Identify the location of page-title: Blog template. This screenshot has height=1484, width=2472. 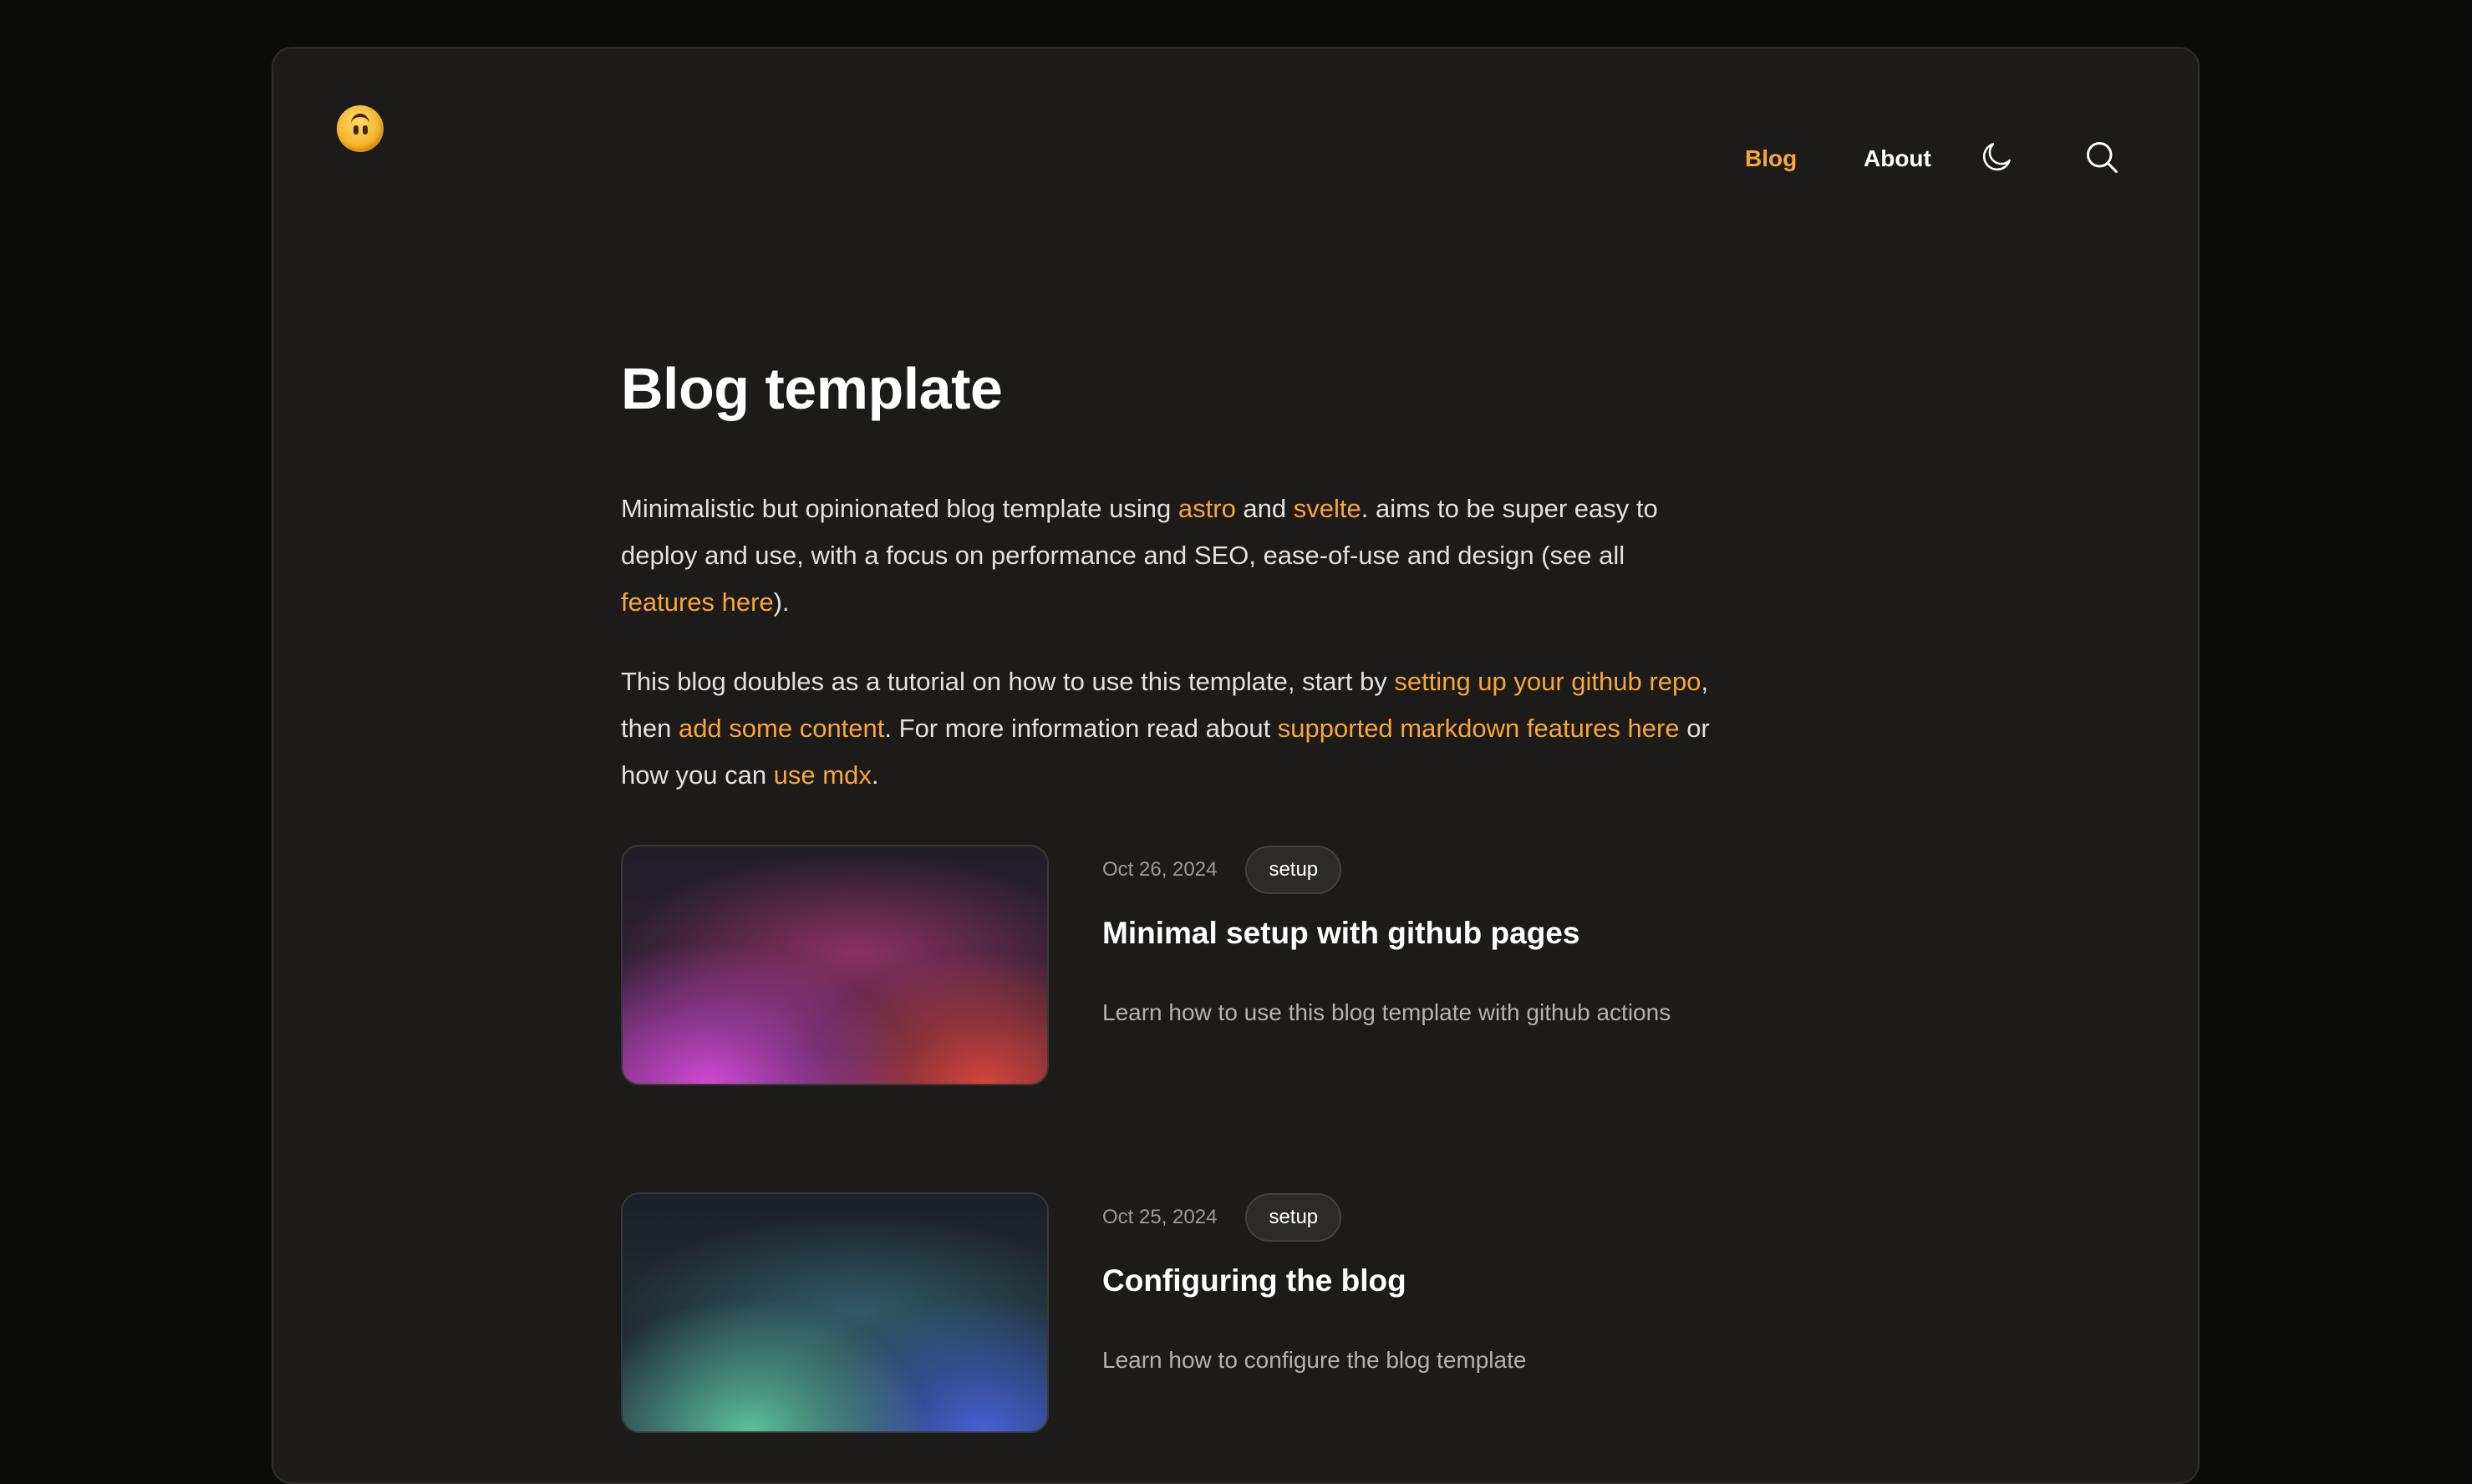
(812, 388).